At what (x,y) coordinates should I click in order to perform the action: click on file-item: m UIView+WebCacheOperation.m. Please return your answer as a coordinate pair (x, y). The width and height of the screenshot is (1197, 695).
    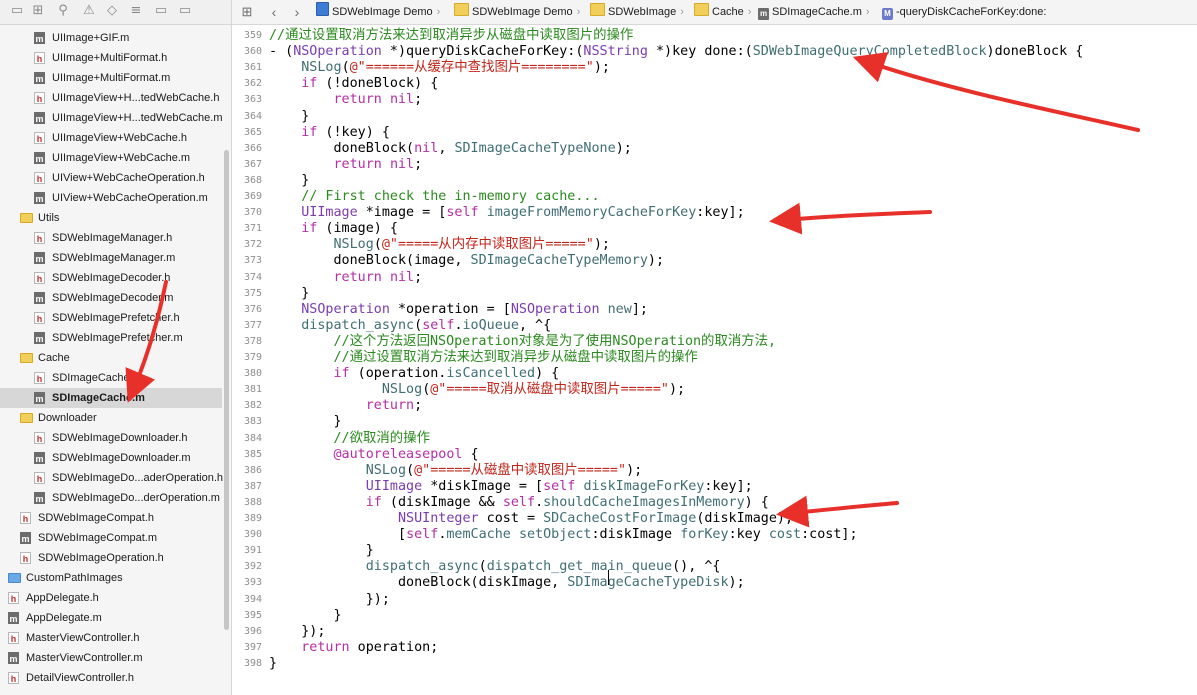
    Looking at the image, I should click on (111, 198).